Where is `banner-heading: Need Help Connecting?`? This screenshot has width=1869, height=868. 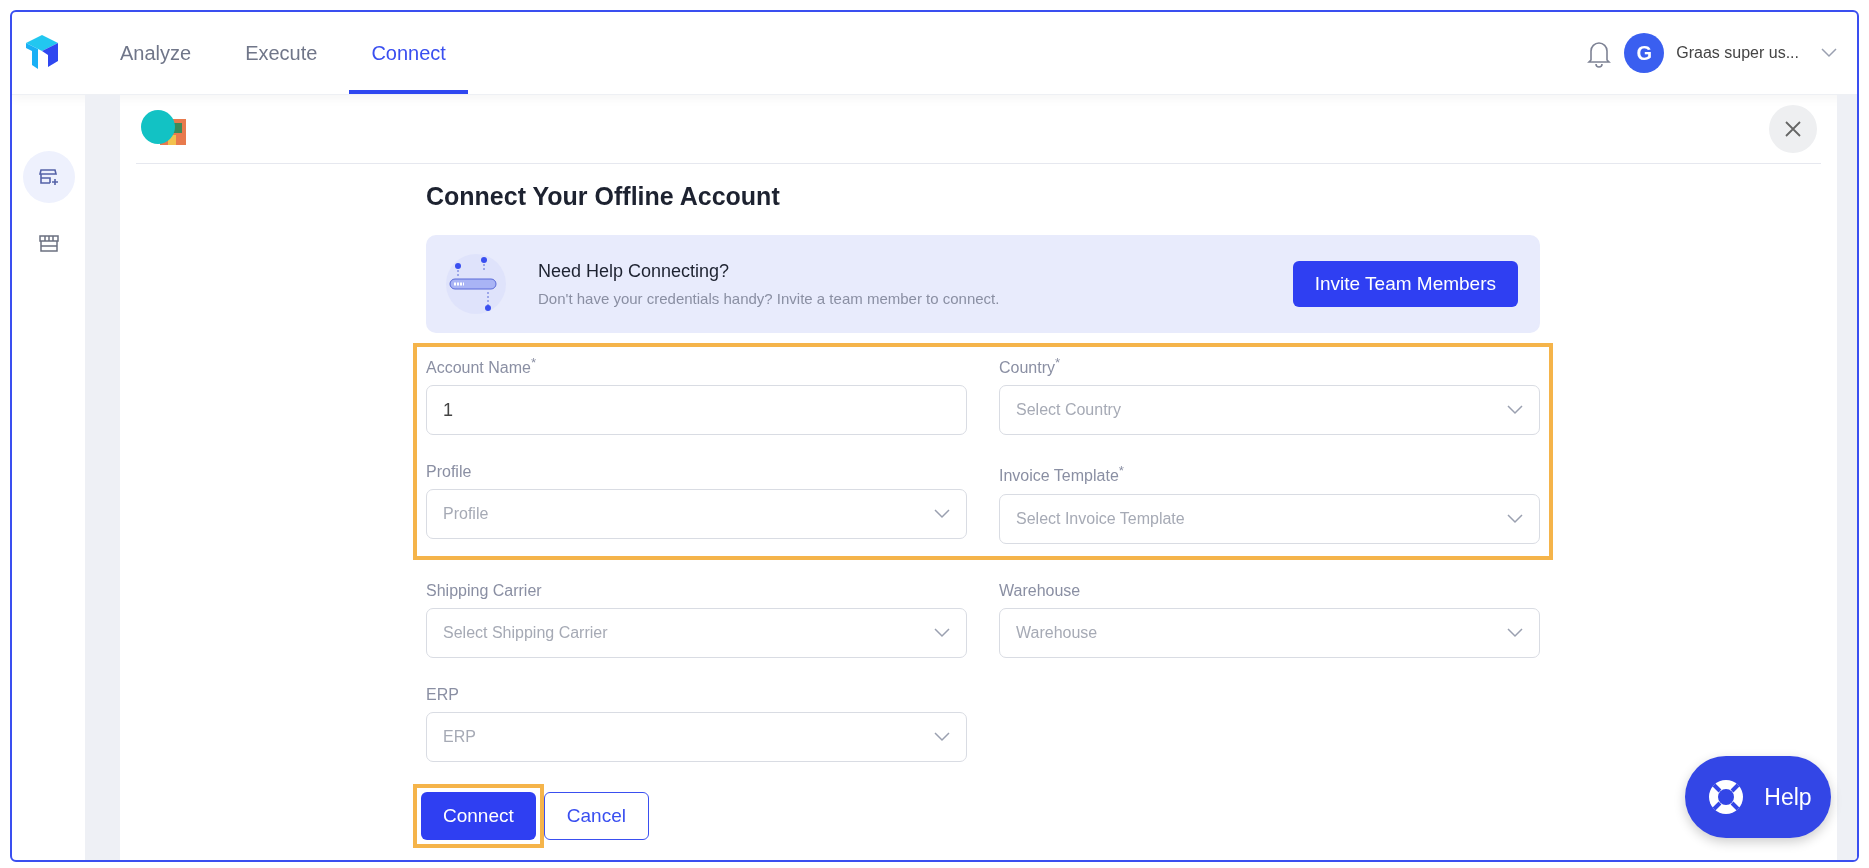
banner-heading: Need Help Connecting? is located at coordinates (634, 271).